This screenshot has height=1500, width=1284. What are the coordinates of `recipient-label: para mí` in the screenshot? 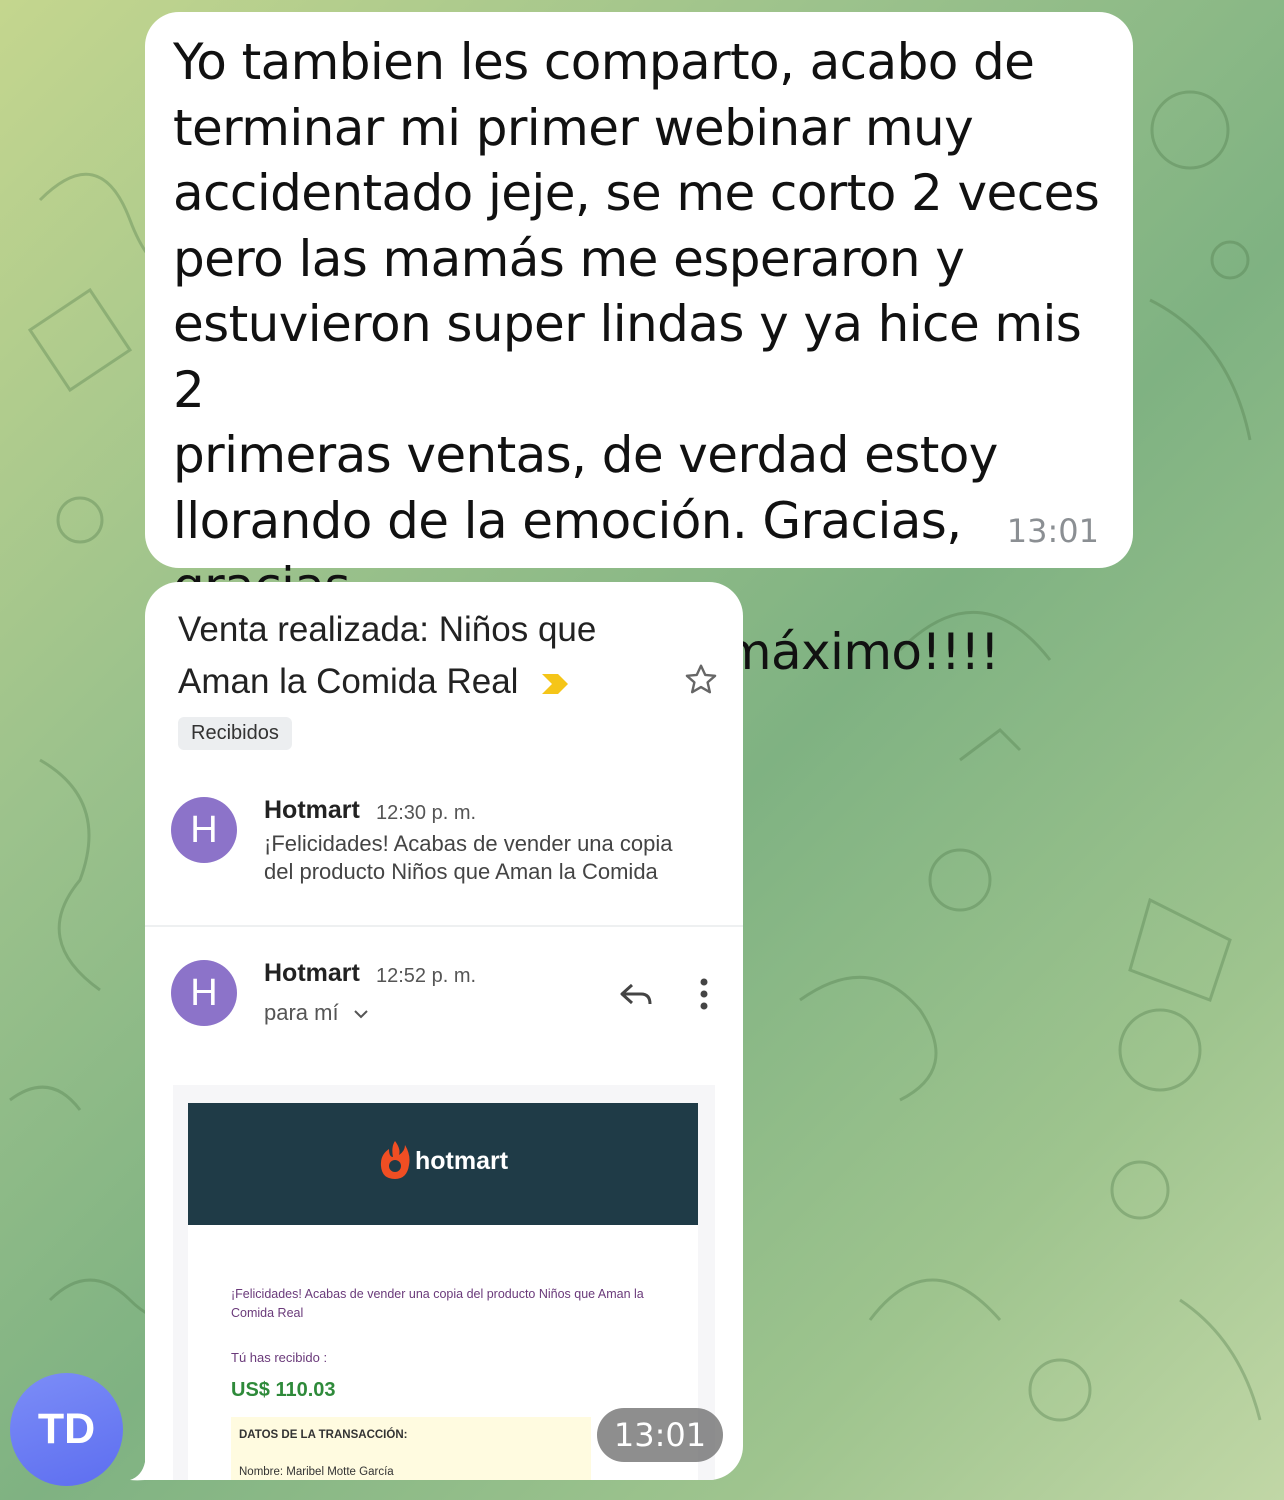 It's located at (301, 1012).